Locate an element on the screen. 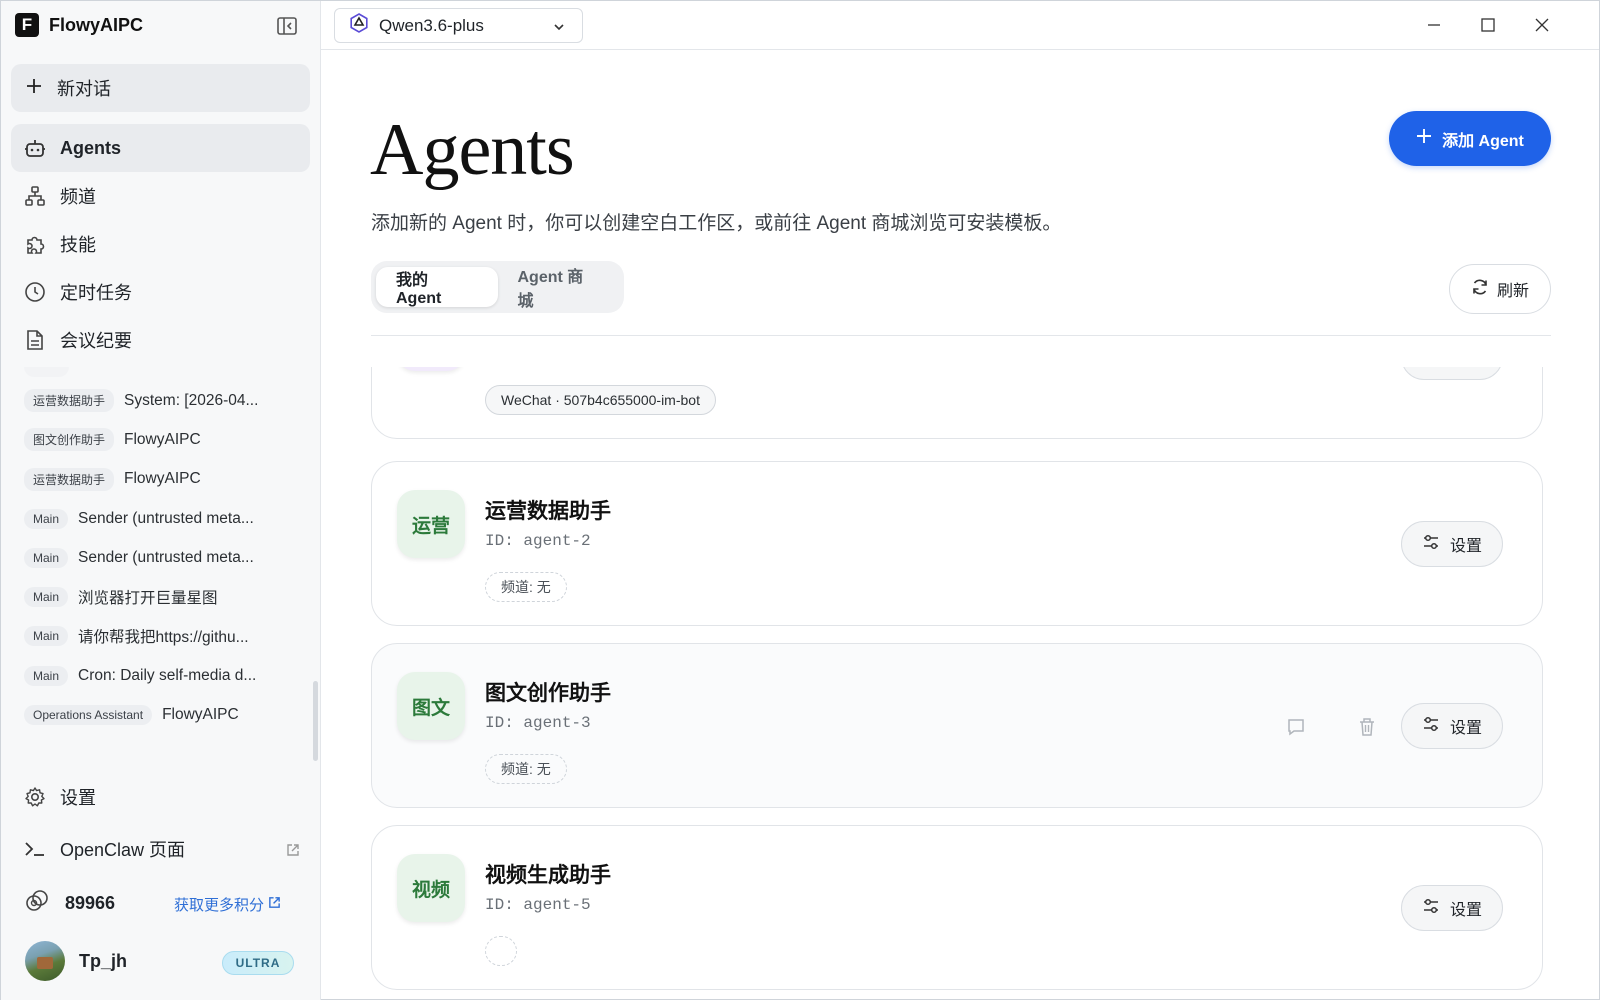  chevron-down-icon is located at coordinates (559, 29).